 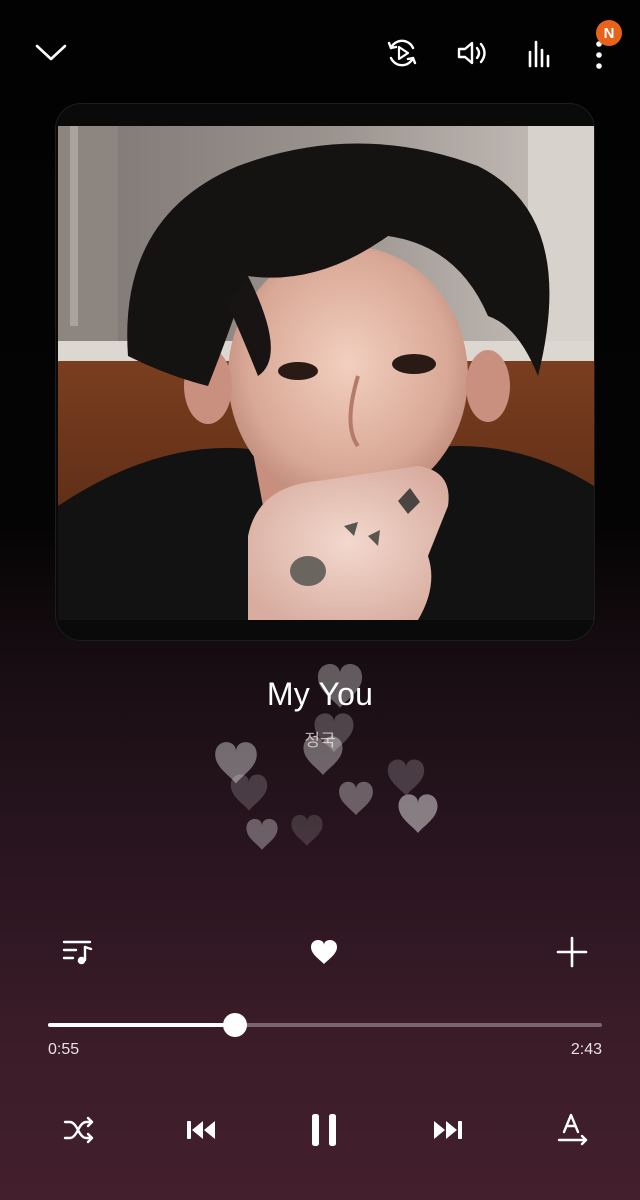 I want to click on more-vertical-icon, so click(x=599, y=55).